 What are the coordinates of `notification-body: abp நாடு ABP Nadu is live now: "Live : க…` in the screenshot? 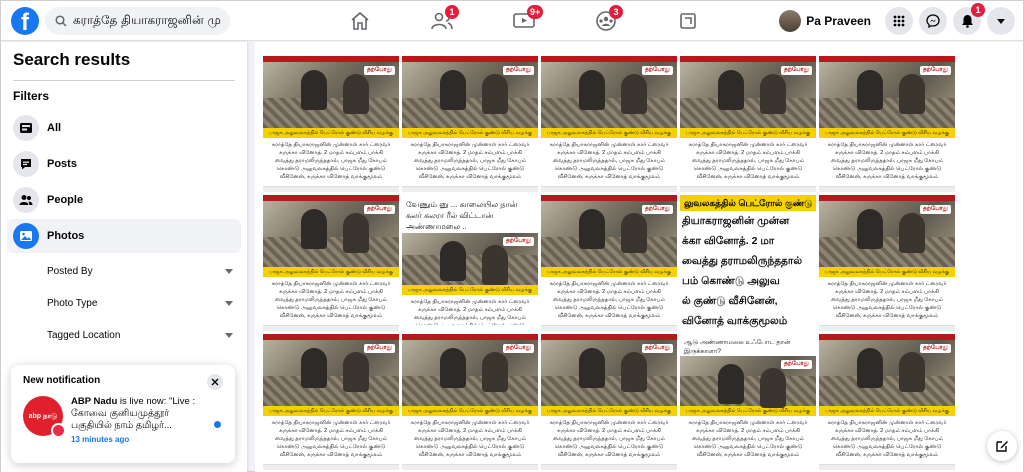 It's located at (123, 421).